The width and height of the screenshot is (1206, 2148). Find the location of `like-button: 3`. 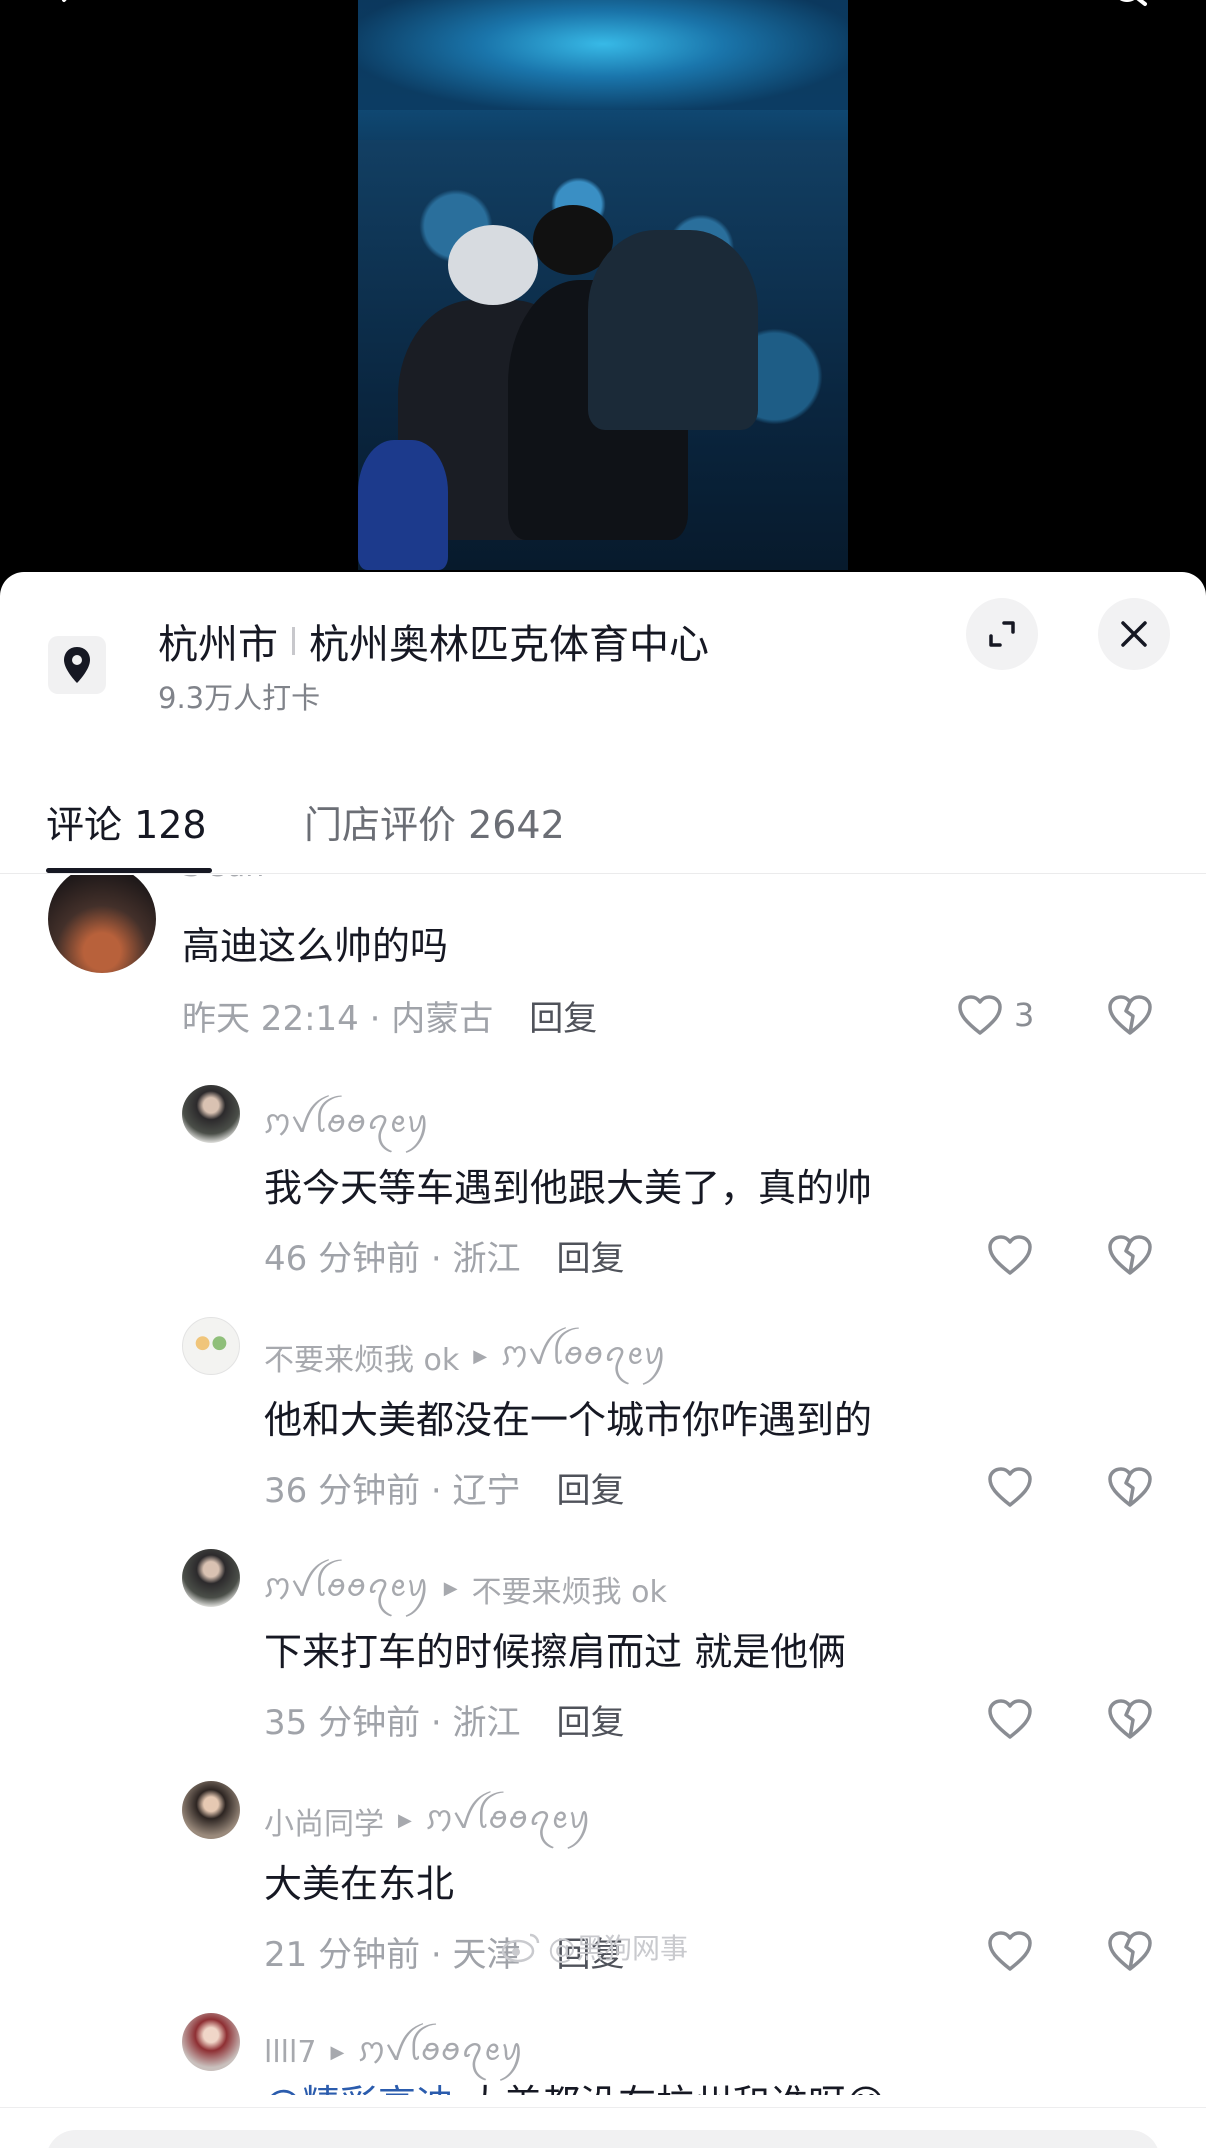

like-button: 3 is located at coordinates (995, 1015).